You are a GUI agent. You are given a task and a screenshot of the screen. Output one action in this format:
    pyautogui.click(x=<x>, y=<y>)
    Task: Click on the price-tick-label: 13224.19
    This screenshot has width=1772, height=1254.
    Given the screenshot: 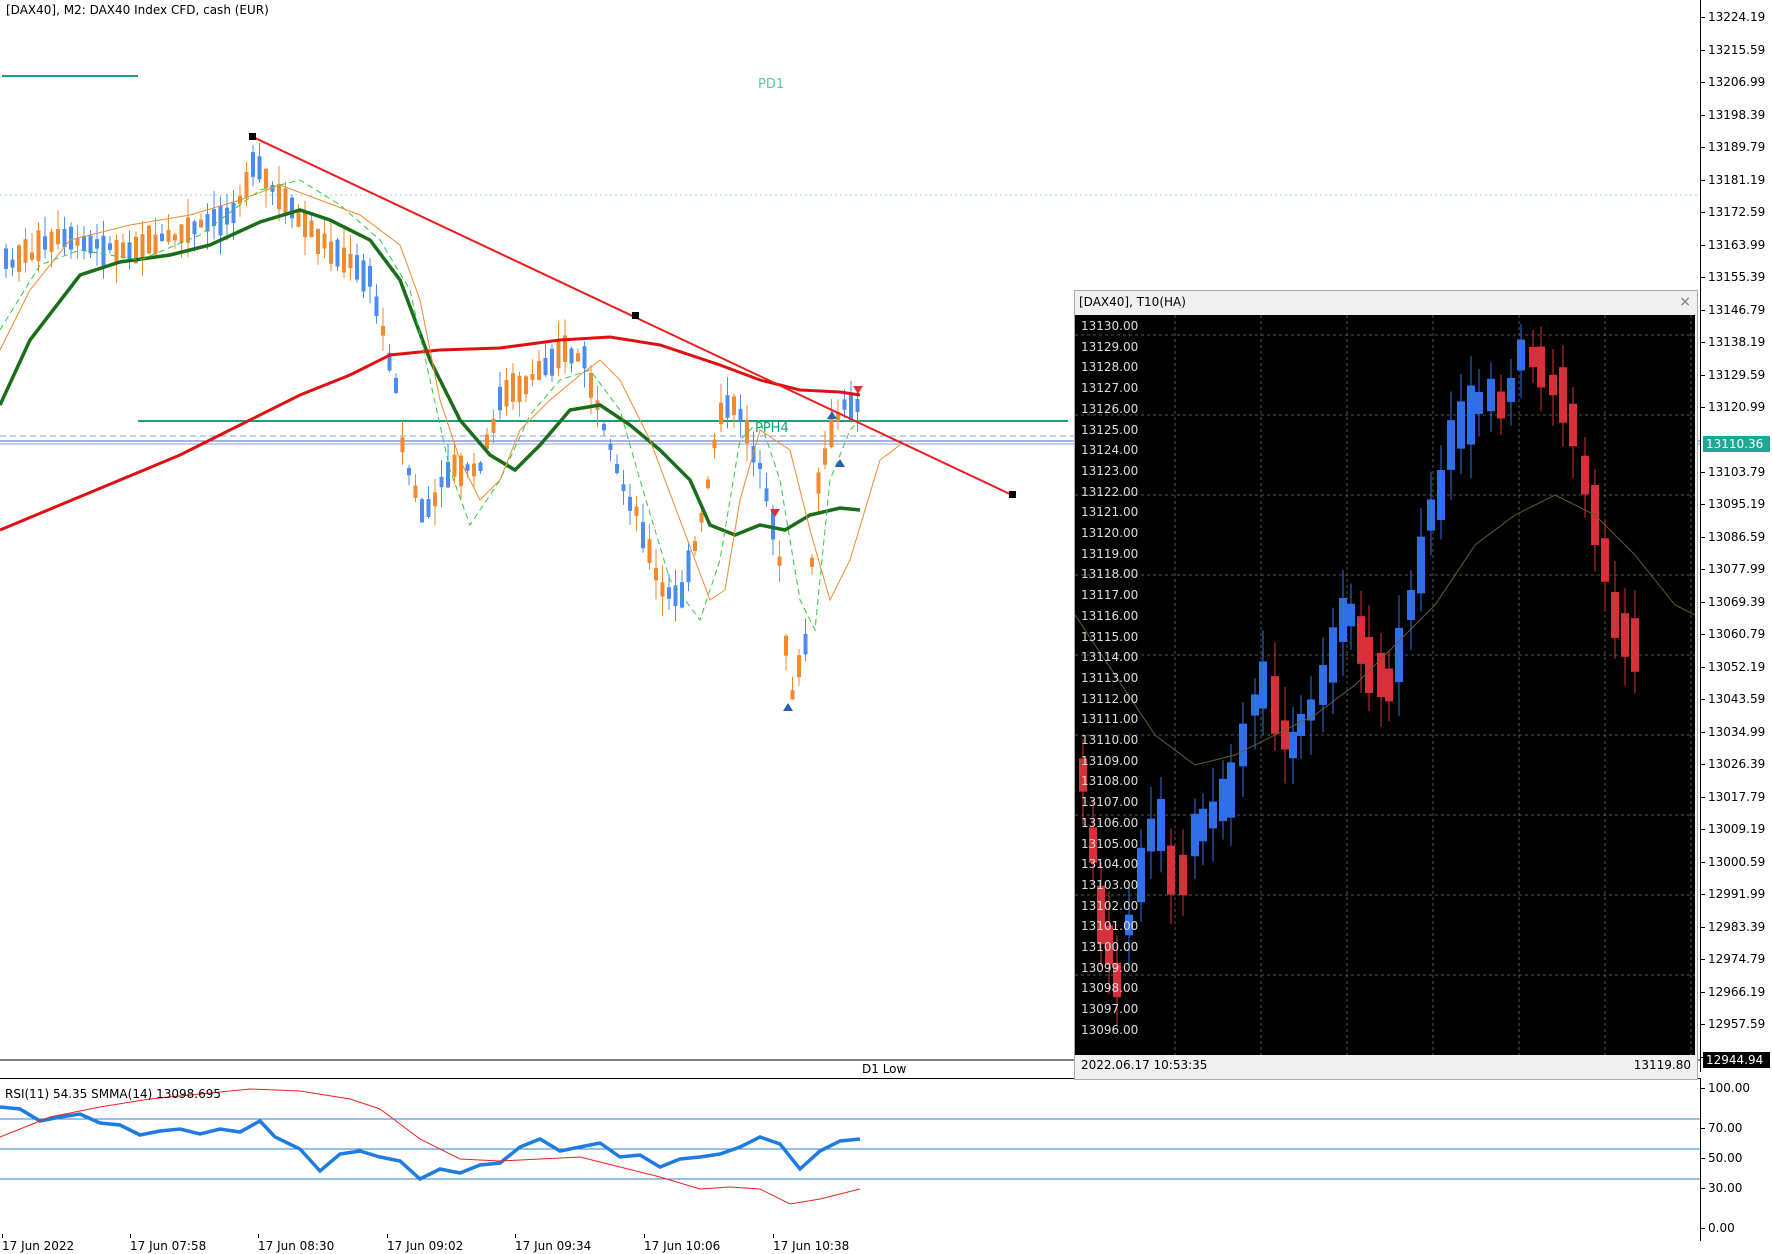 What is the action you would take?
    pyautogui.click(x=1732, y=17)
    